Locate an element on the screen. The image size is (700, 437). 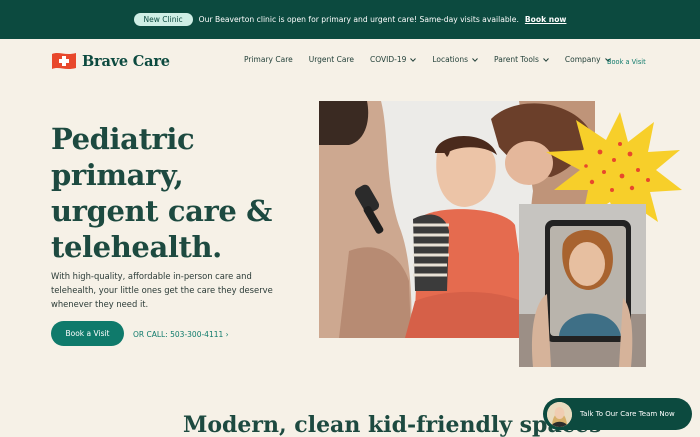
hero-title-line: telehealth. is located at coordinates (136, 247).